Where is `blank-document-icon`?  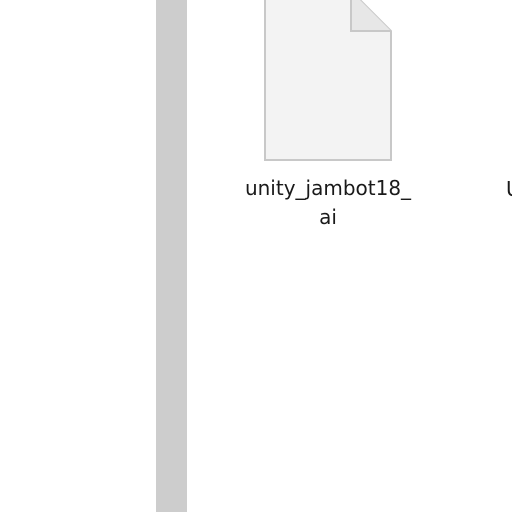 blank-document-icon is located at coordinates (328, 80).